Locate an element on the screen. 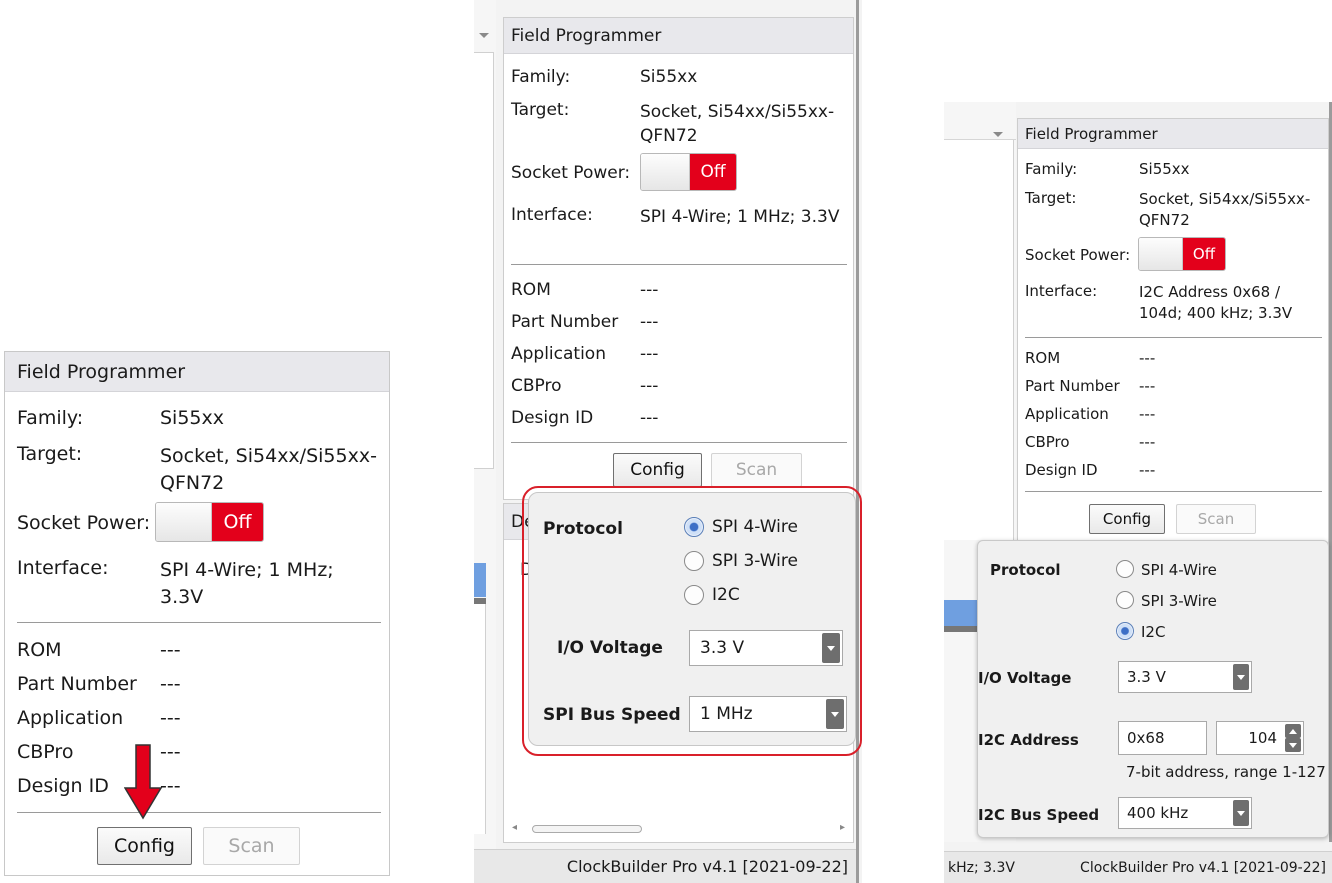 Image resolution: width=1332 pixels, height=883 pixels. stepper-down-icon is located at coordinates (1293, 745).